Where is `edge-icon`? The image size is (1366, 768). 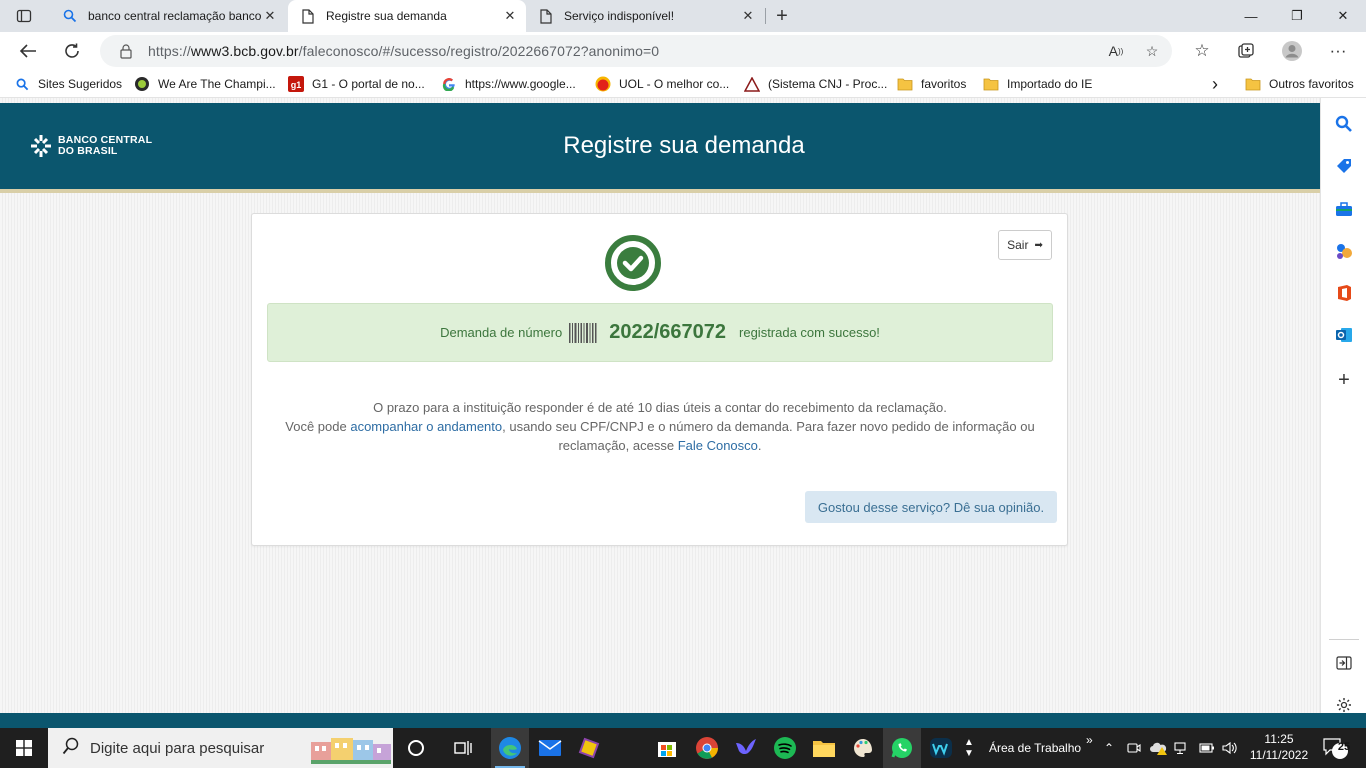
edge-icon is located at coordinates (510, 748).